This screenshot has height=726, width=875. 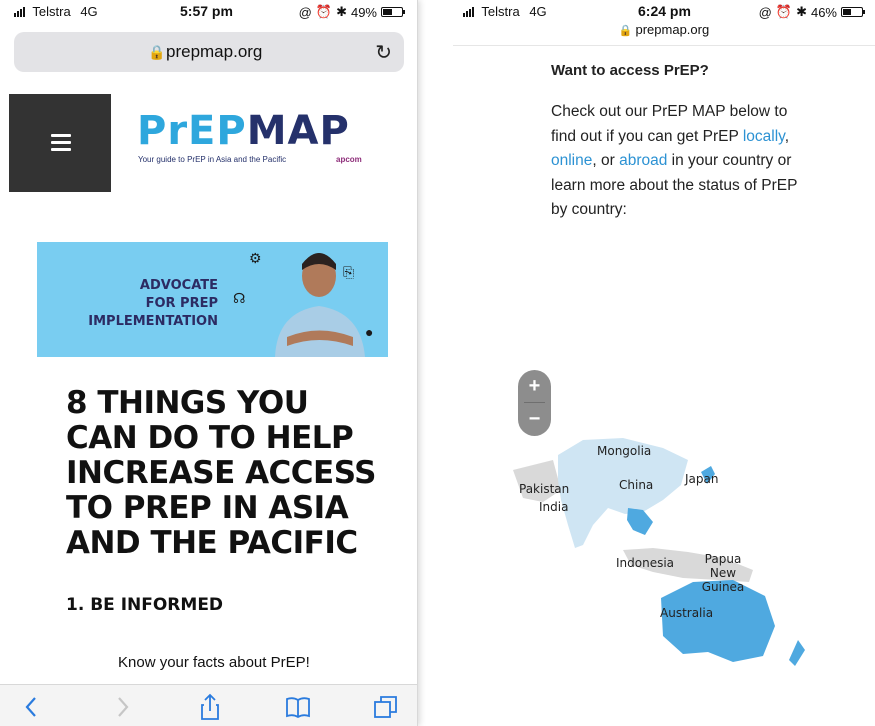 I want to click on gears-icon: ⚙, so click(x=255, y=258).